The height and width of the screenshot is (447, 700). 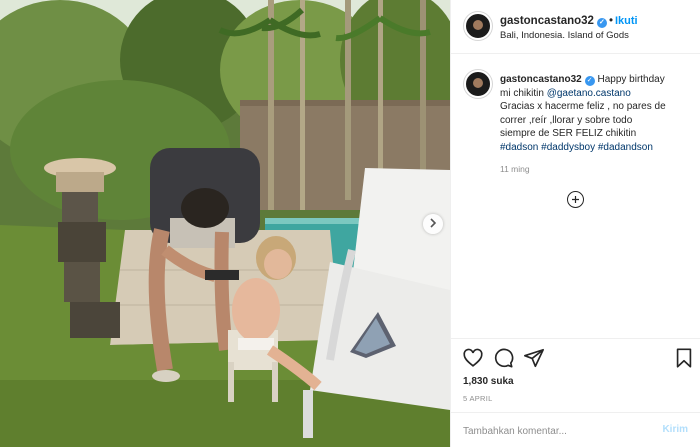 I want to click on comment-bar: Kirim, so click(x=575, y=429).